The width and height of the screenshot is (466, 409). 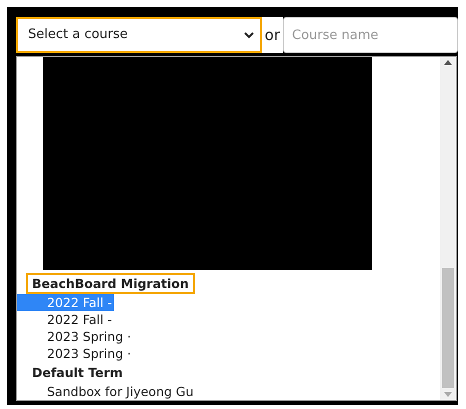 What do you see at coordinates (448, 62) in the screenshot?
I see `scroll-up-icon` at bounding box center [448, 62].